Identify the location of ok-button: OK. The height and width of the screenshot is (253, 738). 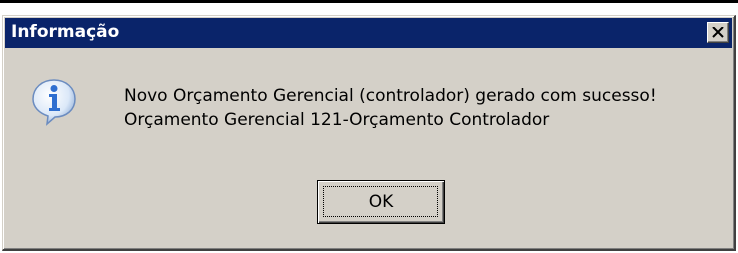
(381, 202).